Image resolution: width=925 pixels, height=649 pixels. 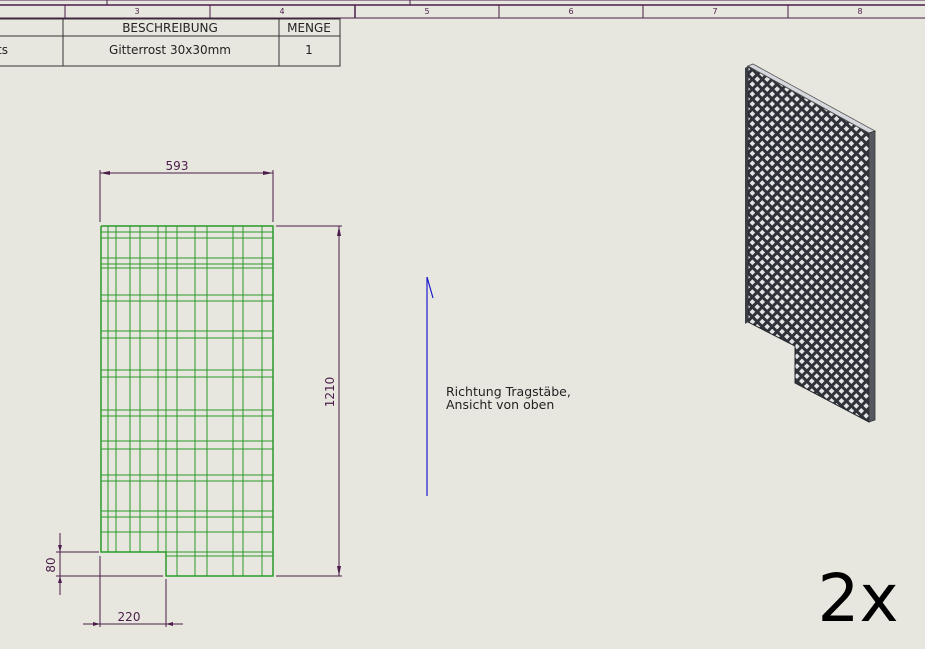 What do you see at coordinates (309, 401) in the screenshot?
I see `dimension-height: 1210` at bounding box center [309, 401].